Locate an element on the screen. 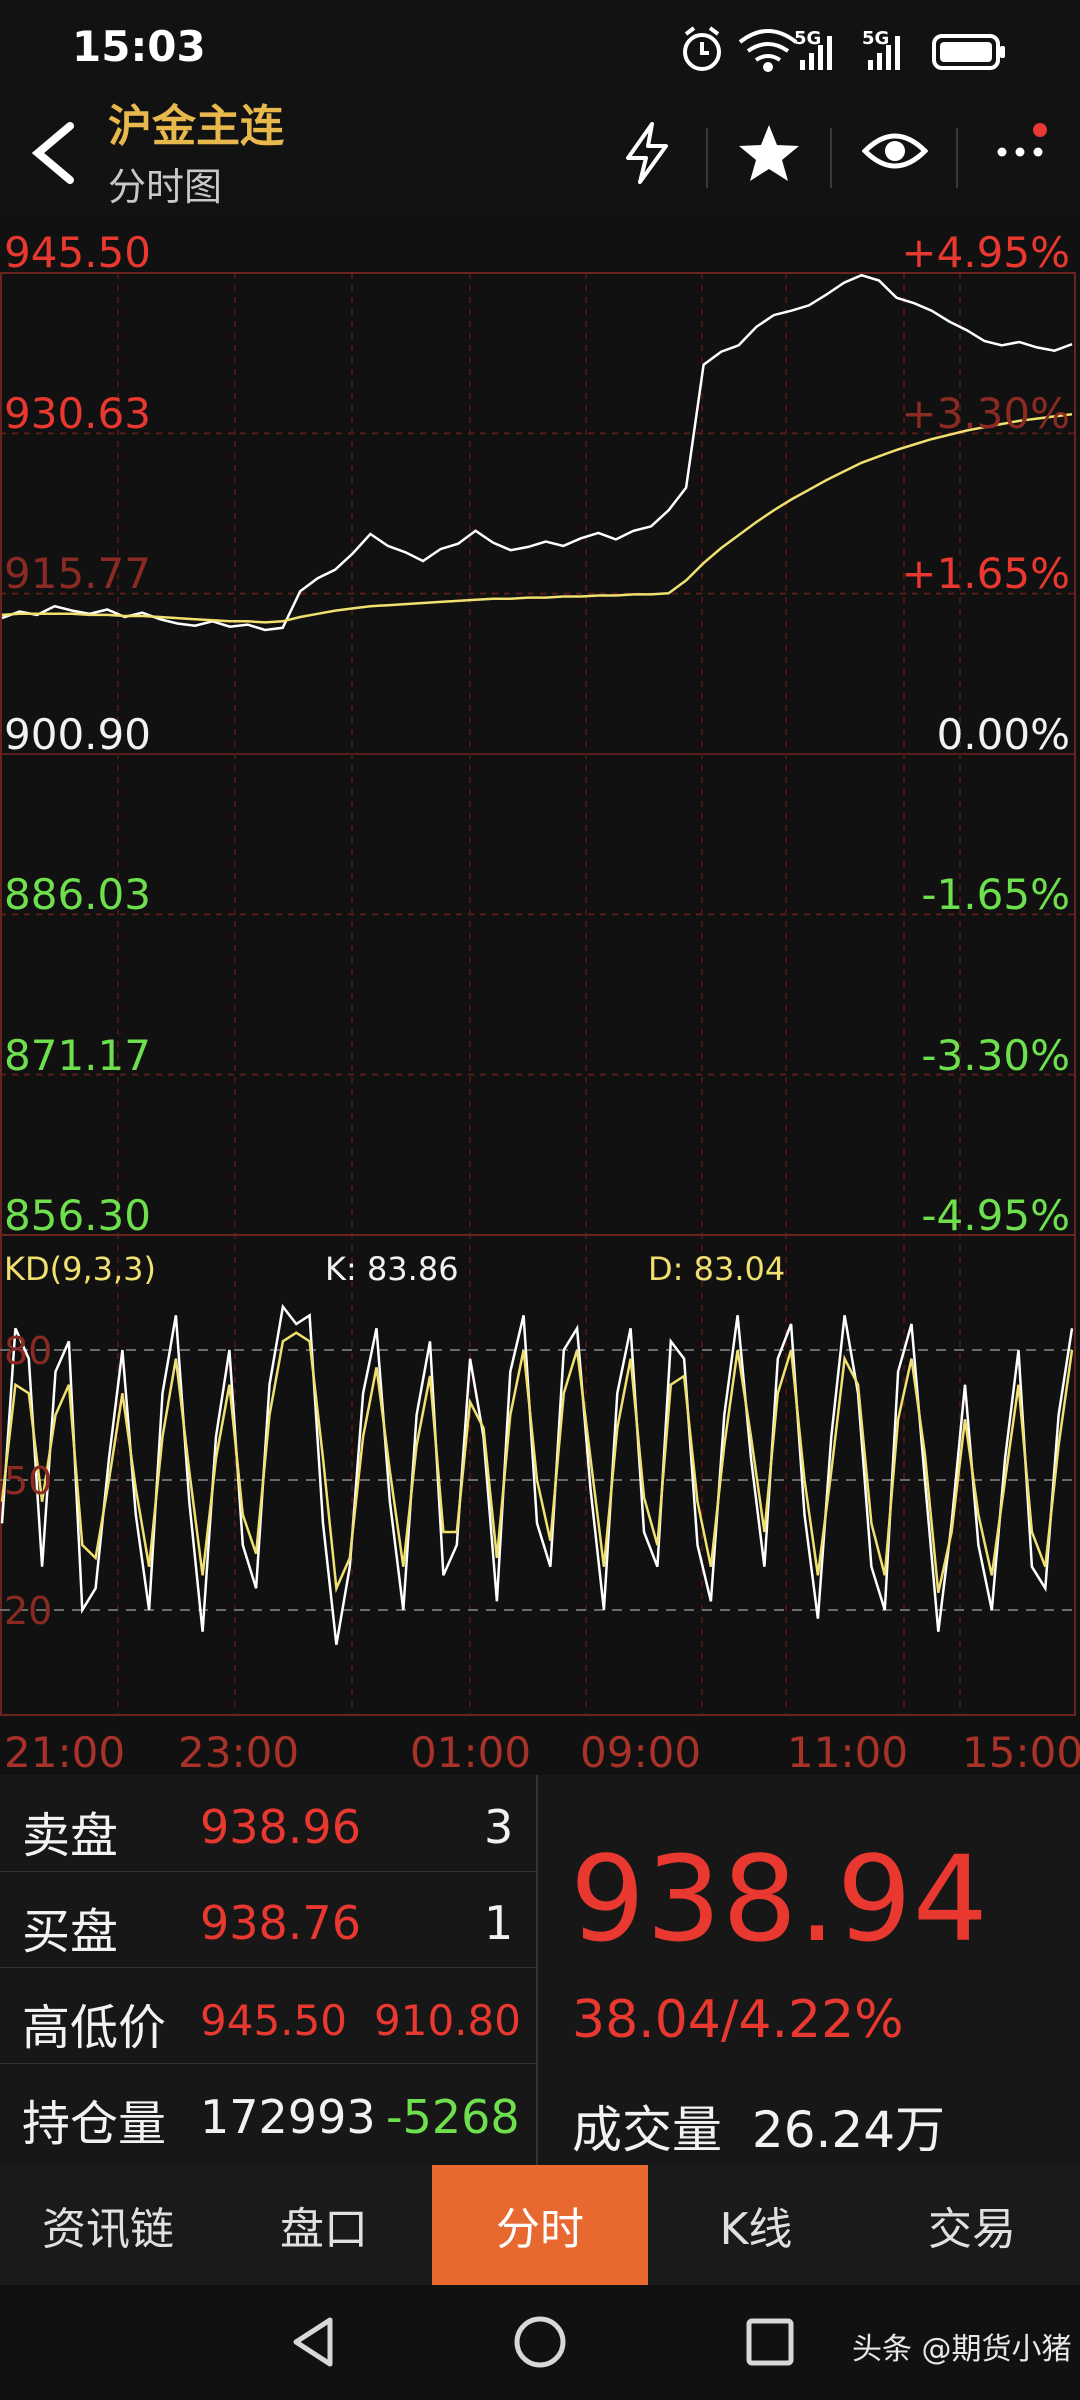  price-label-left: 886.03 is located at coordinates (77, 894).